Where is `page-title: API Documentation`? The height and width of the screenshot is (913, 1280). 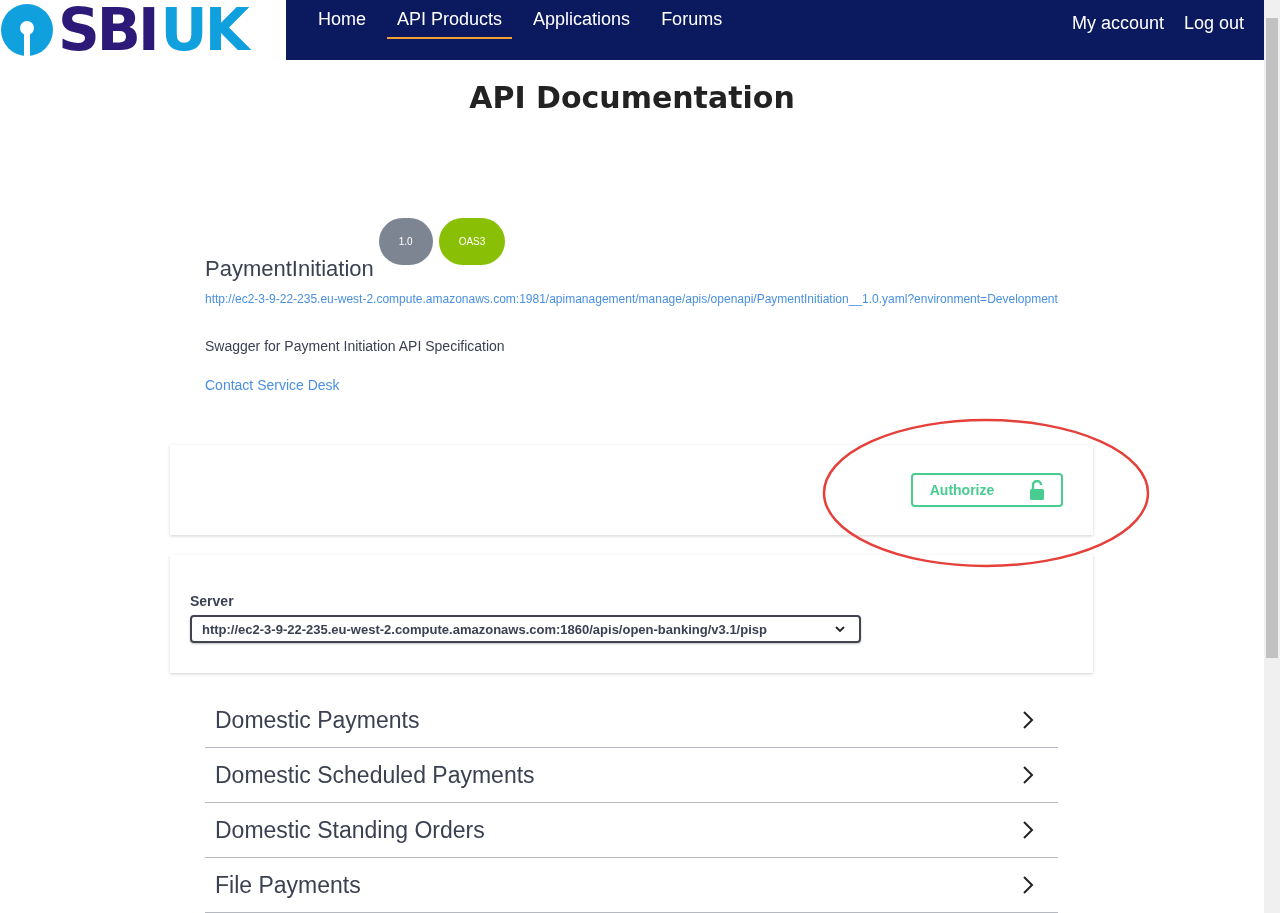 page-title: API Documentation is located at coordinates (632, 98).